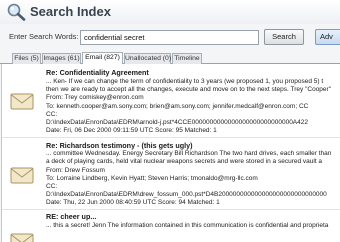 This screenshot has height=242, width=340. I want to click on result-subject: Re: Confidentiality Agreement, so click(97, 72).